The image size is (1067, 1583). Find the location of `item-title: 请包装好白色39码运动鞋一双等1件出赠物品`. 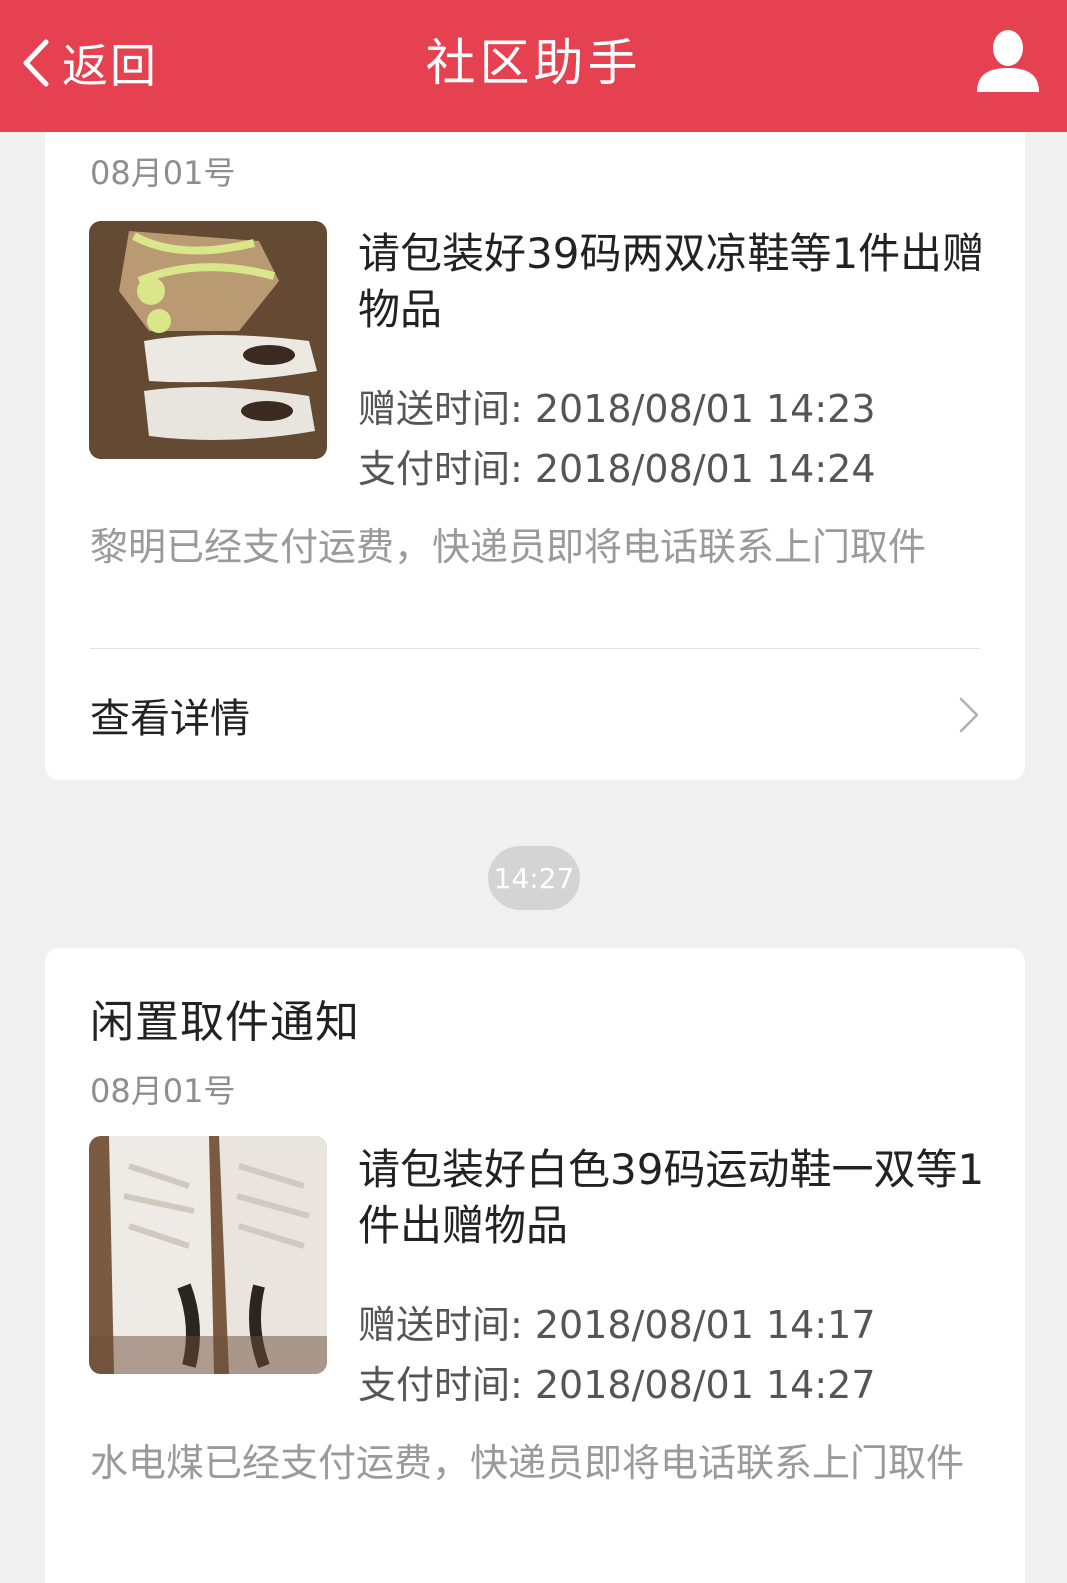

item-title: 请包装好白色39码运动鞋一双等1件出赠物品 is located at coordinates (671, 1197).